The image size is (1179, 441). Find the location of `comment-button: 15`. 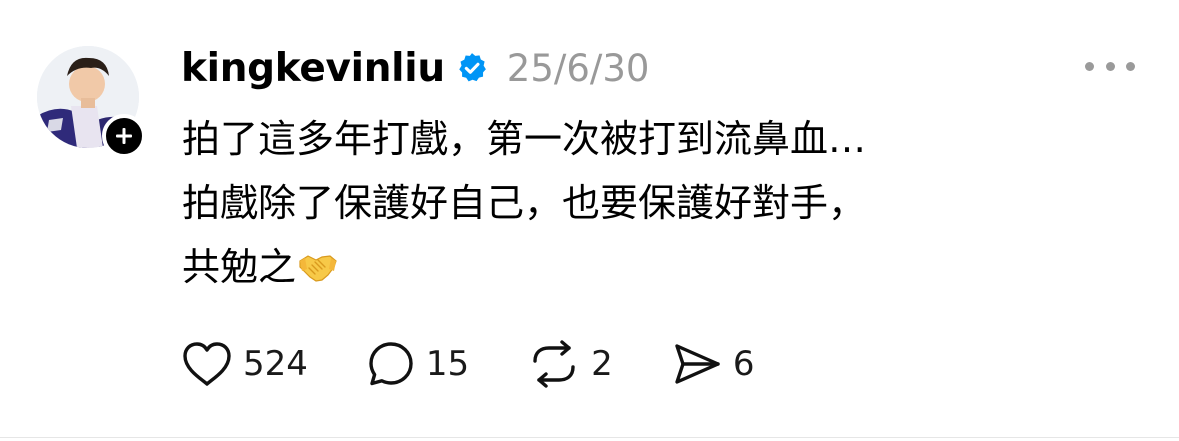

comment-button: 15 is located at coordinates (417, 364).